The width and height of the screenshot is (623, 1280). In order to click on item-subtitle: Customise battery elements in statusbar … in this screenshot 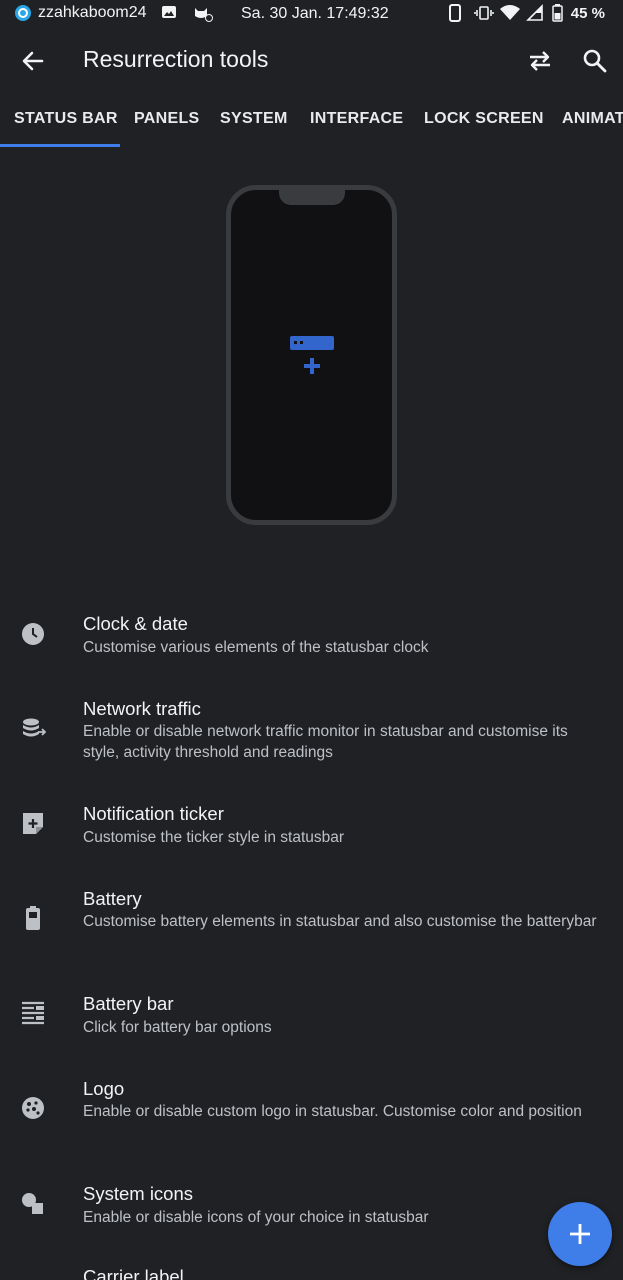, I will do `click(340, 921)`.